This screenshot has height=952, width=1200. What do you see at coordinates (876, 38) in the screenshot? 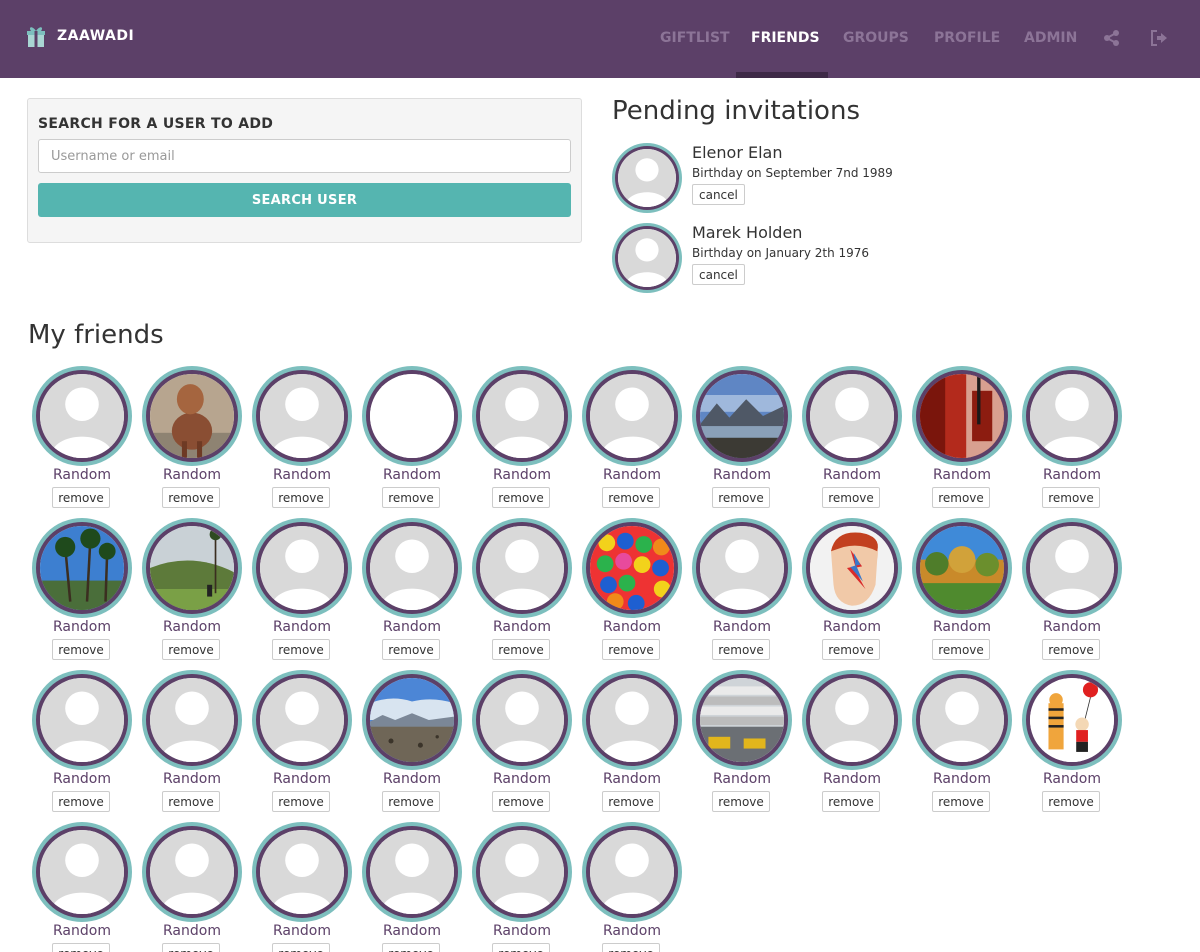
I see `nav-groups: GROUPS` at bounding box center [876, 38].